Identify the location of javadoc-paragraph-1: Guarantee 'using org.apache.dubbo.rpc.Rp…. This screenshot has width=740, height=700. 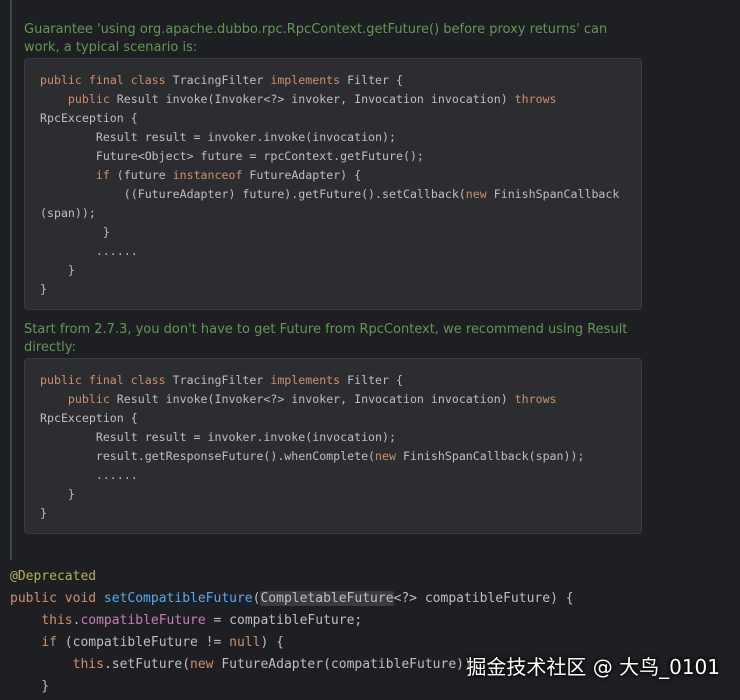
(316, 38).